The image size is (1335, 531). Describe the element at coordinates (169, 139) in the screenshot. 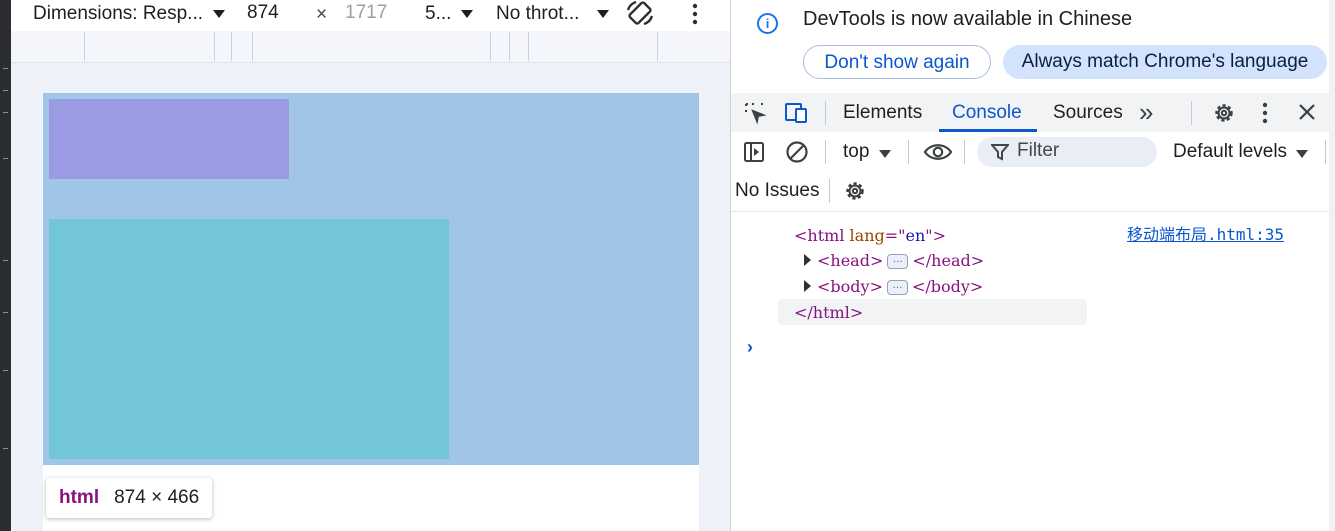

I see `purple-box` at that location.